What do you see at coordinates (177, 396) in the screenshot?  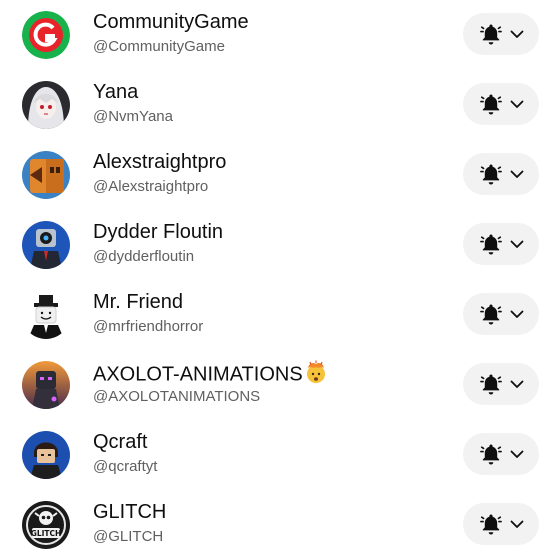 I see `channel-handle: @AXOLOTANIMATIONS` at bounding box center [177, 396].